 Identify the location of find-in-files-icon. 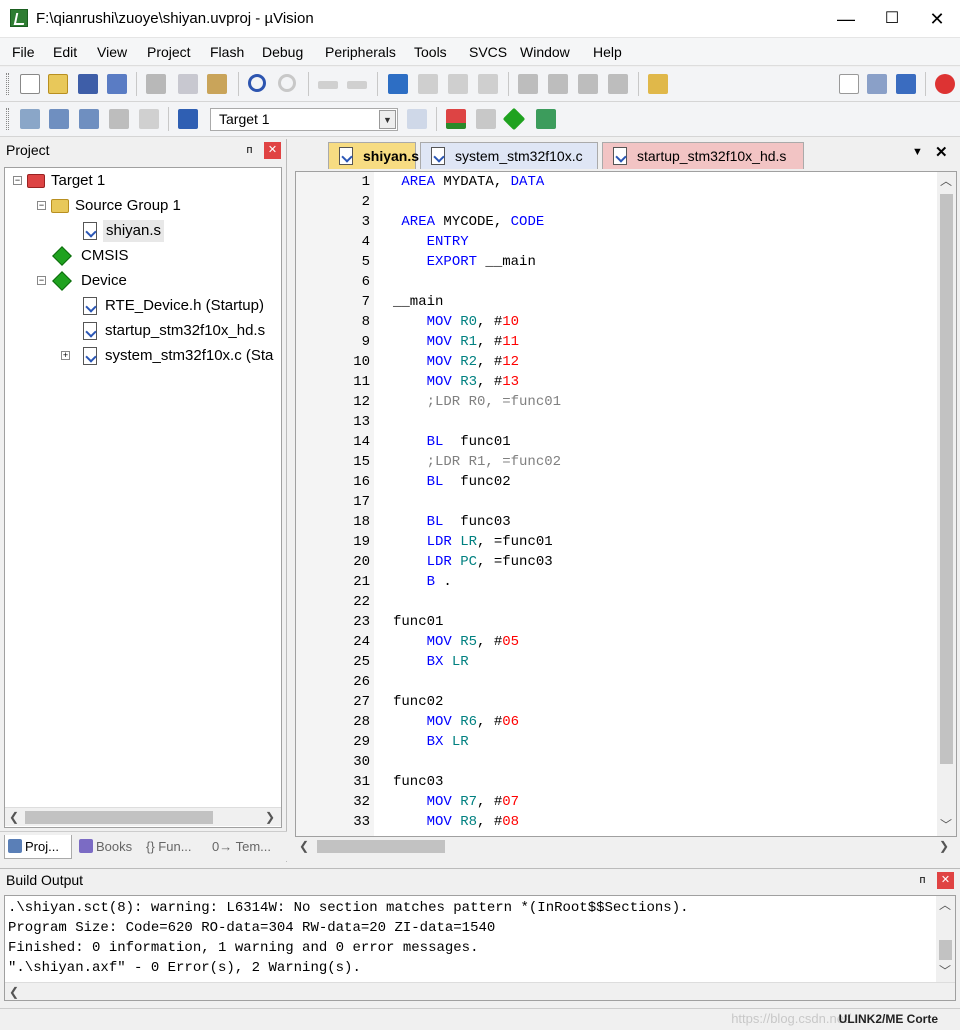
(658, 84).